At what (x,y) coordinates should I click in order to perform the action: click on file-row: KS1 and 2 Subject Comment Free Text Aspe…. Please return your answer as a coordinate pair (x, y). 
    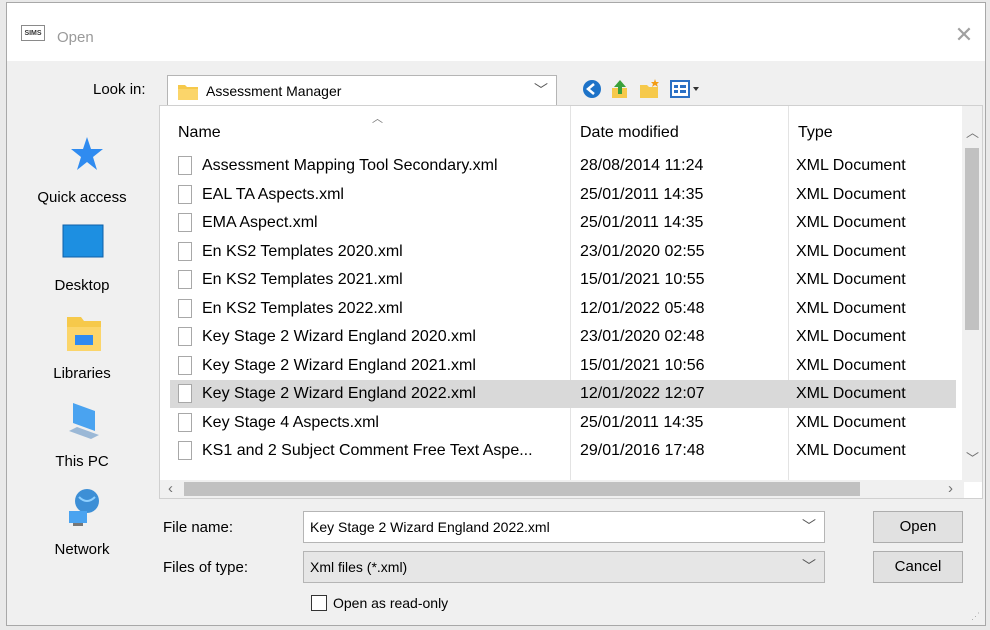
    Looking at the image, I should click on (563, 451).